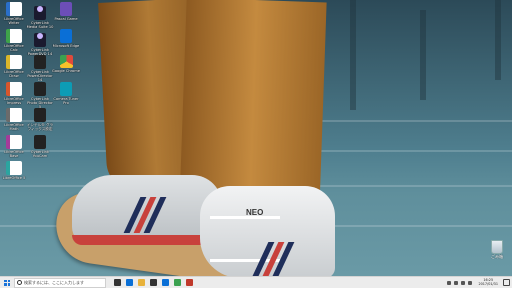 The height and width of the screenshot is (288, 512). I want to click on file-explorer-icon, so click(141, 282).